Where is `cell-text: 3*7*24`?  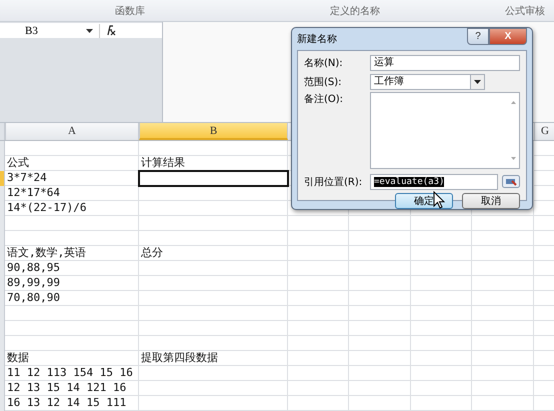 cell-text: 3*7*24 is located at coordinates (27, 177).